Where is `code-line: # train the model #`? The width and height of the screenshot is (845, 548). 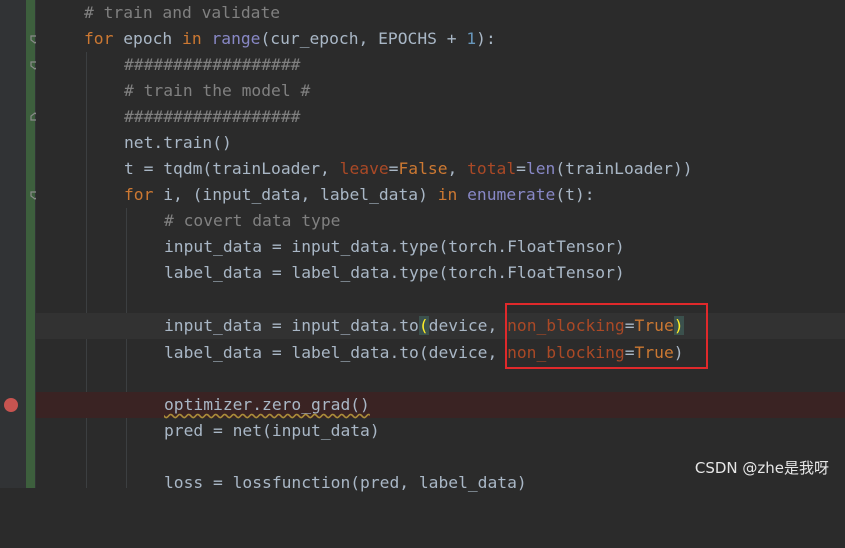
code-line: # train the model # is located at coordinates (440, 91).